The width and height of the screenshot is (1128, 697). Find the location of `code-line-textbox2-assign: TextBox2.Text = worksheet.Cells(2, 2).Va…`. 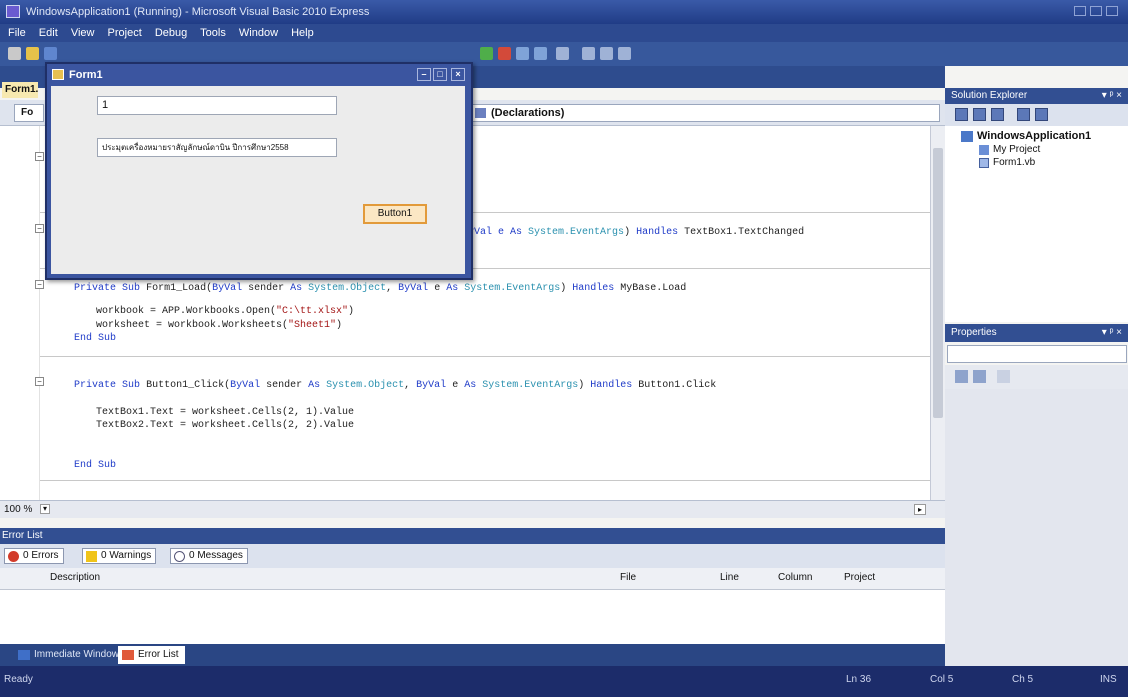

code-line-textbox2-assign: TextBox2.Text = worksheet.Cells(2, 2).Va… is located at coordinates (225, 425).